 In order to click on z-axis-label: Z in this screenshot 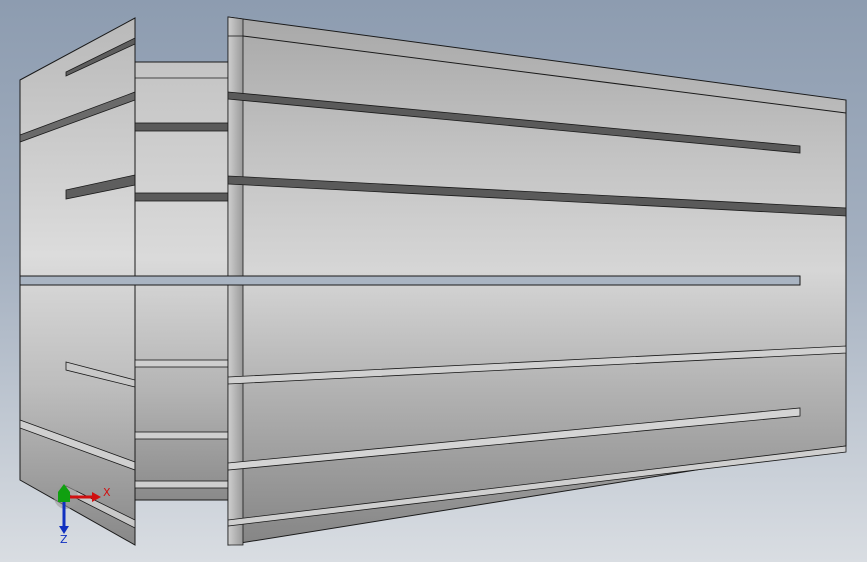, I will do `click(64, 539)`.